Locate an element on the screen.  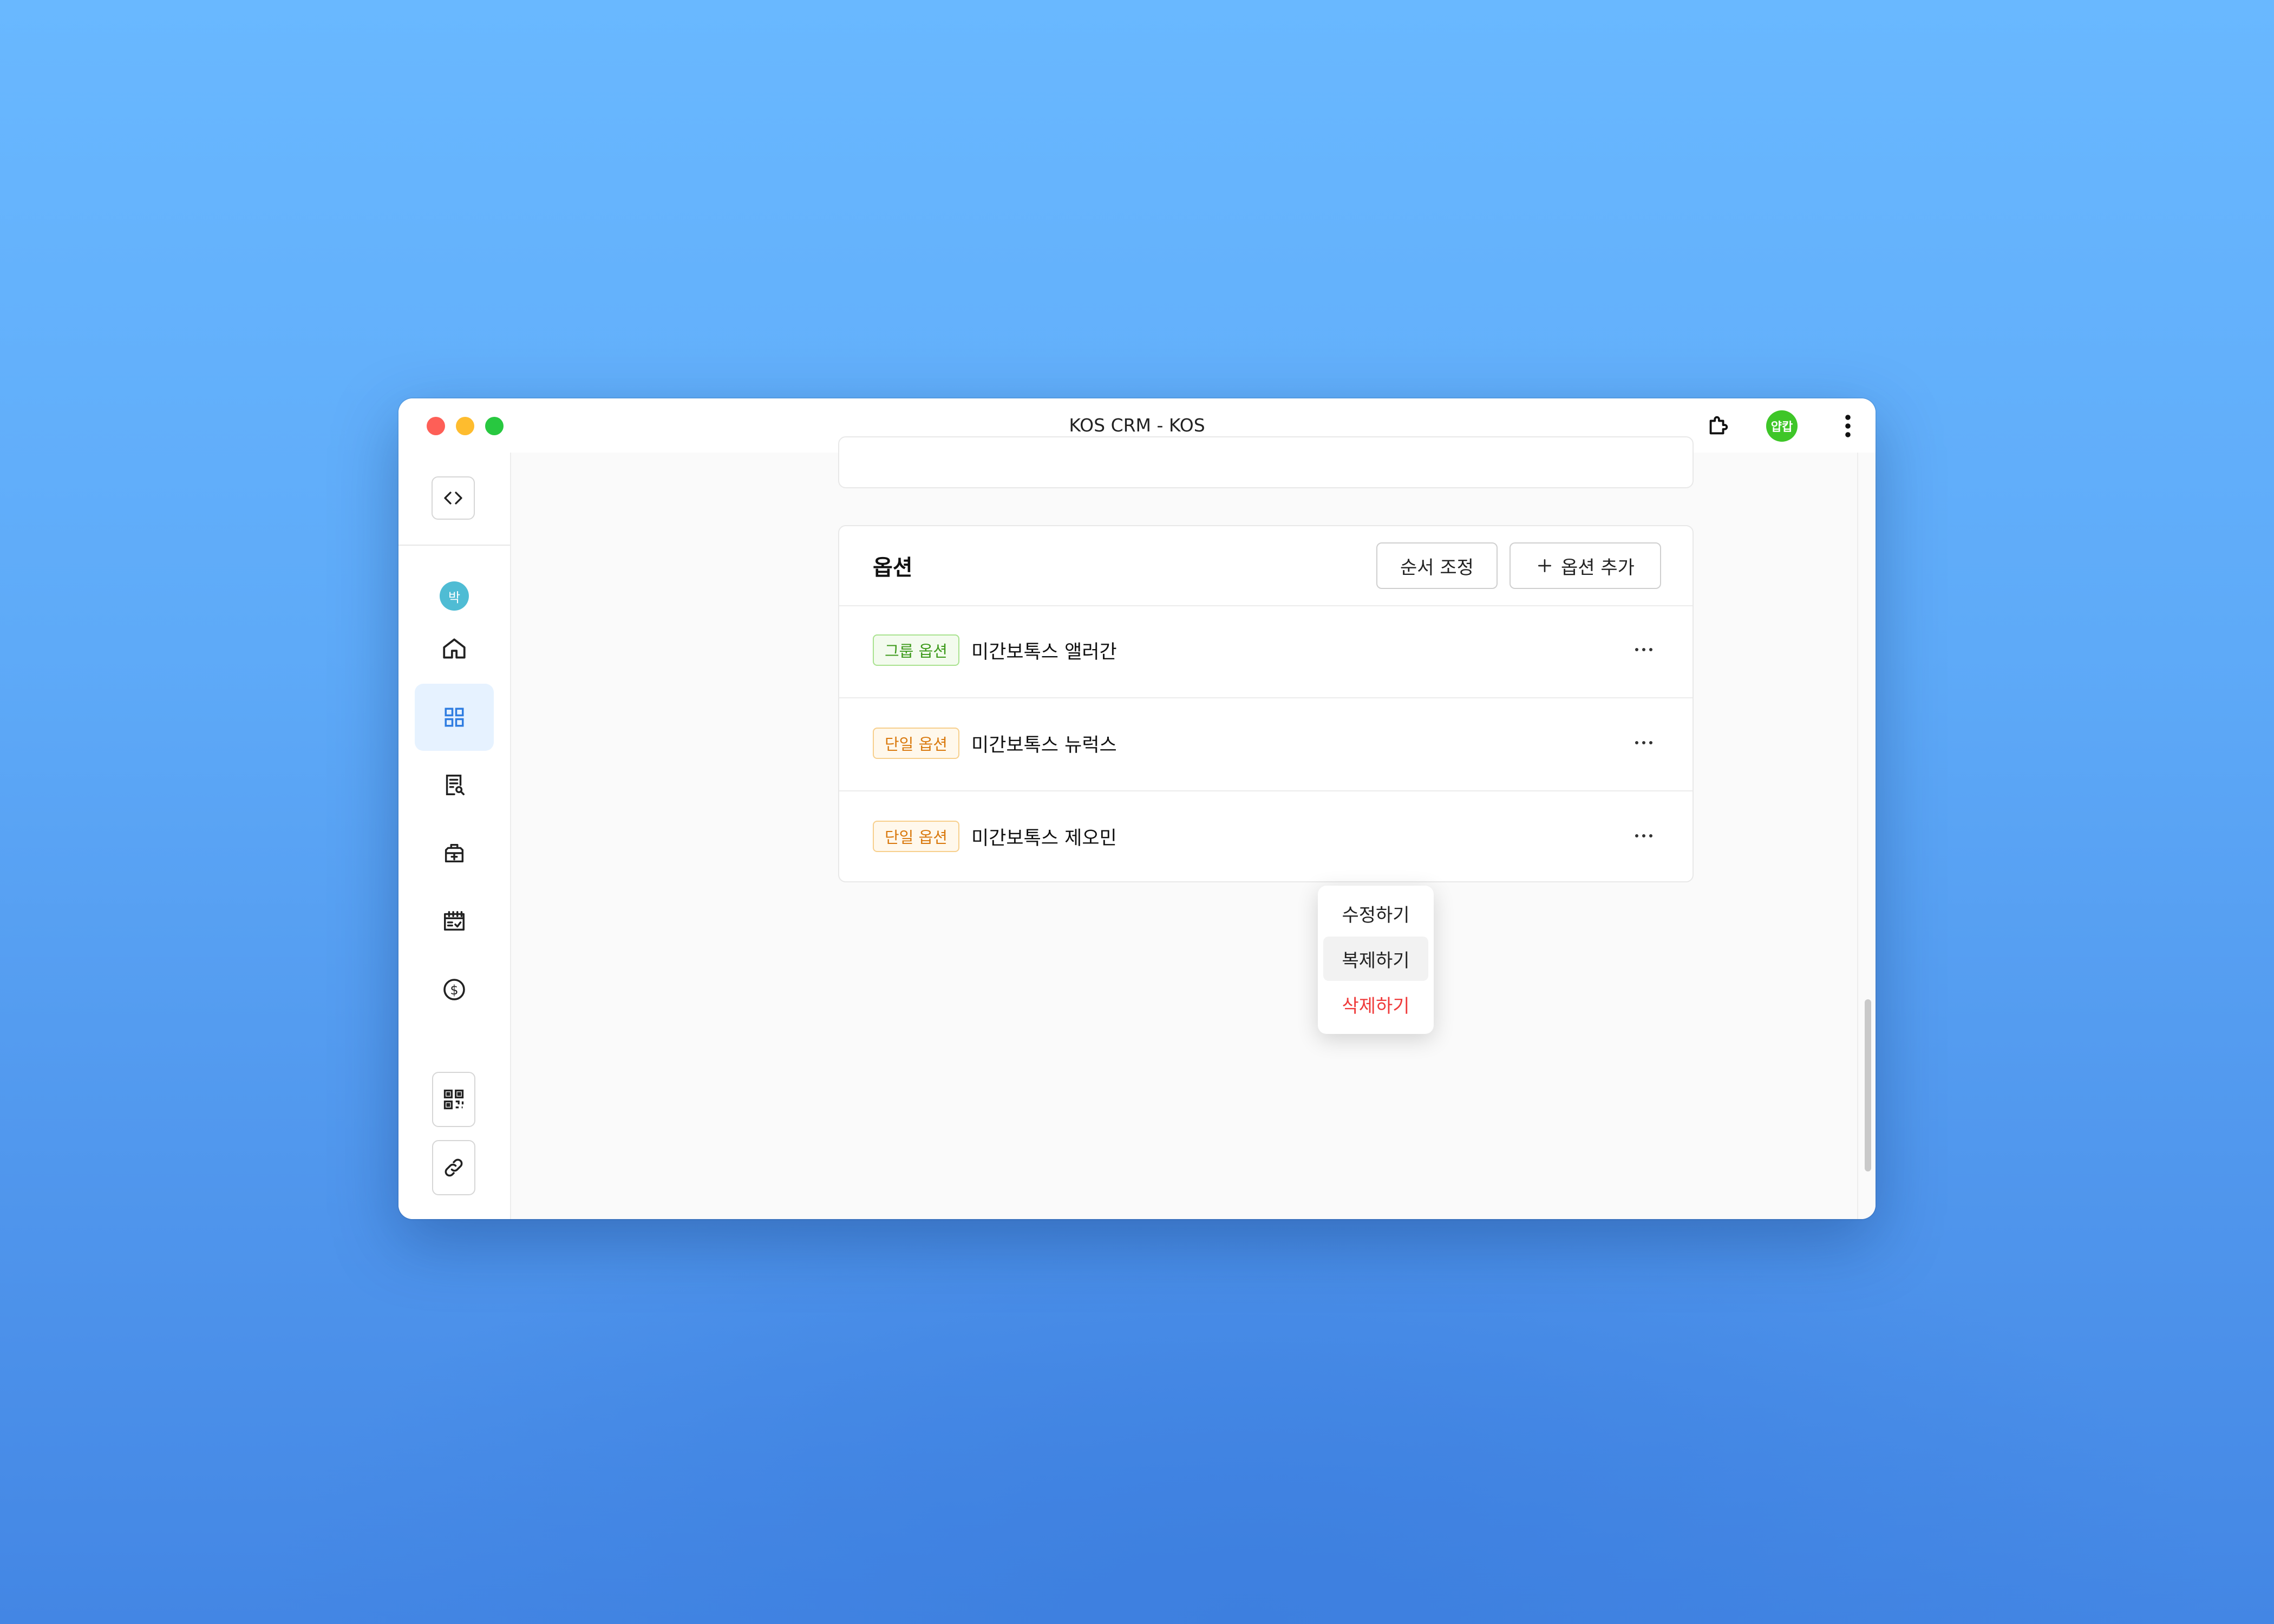
option-context-menu: 수정하기 복제하기 삭제하기 is located at coordinates (1376, 960).